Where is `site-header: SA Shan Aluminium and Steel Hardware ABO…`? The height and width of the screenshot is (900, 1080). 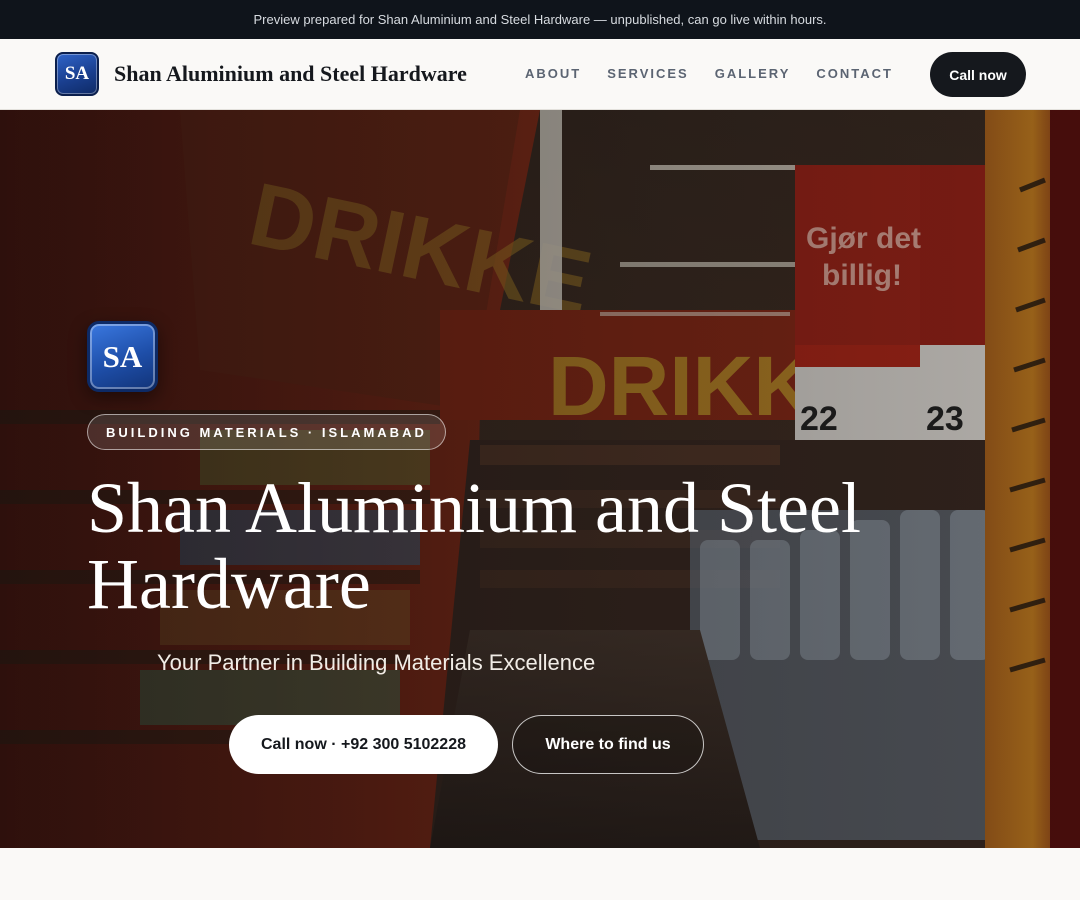
site-header: SA Shan Aluminium and Steel Hardware ABO… is located at coordinates (540, 74).